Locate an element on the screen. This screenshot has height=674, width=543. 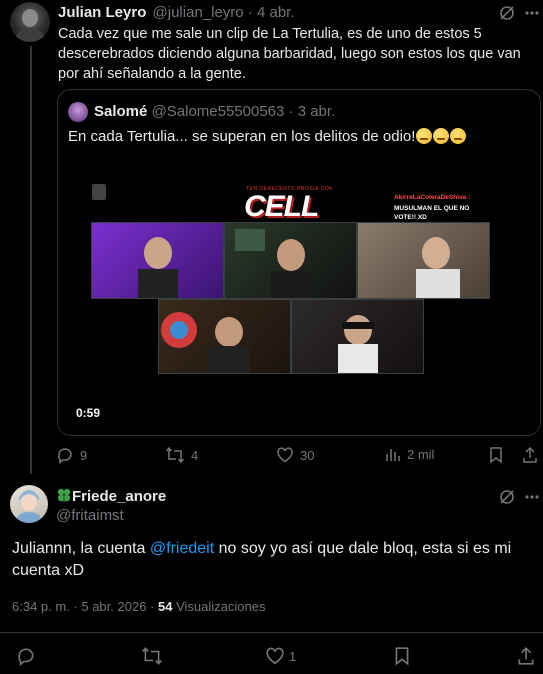
views-button: 2 mil is located at coordinates (409, 454).